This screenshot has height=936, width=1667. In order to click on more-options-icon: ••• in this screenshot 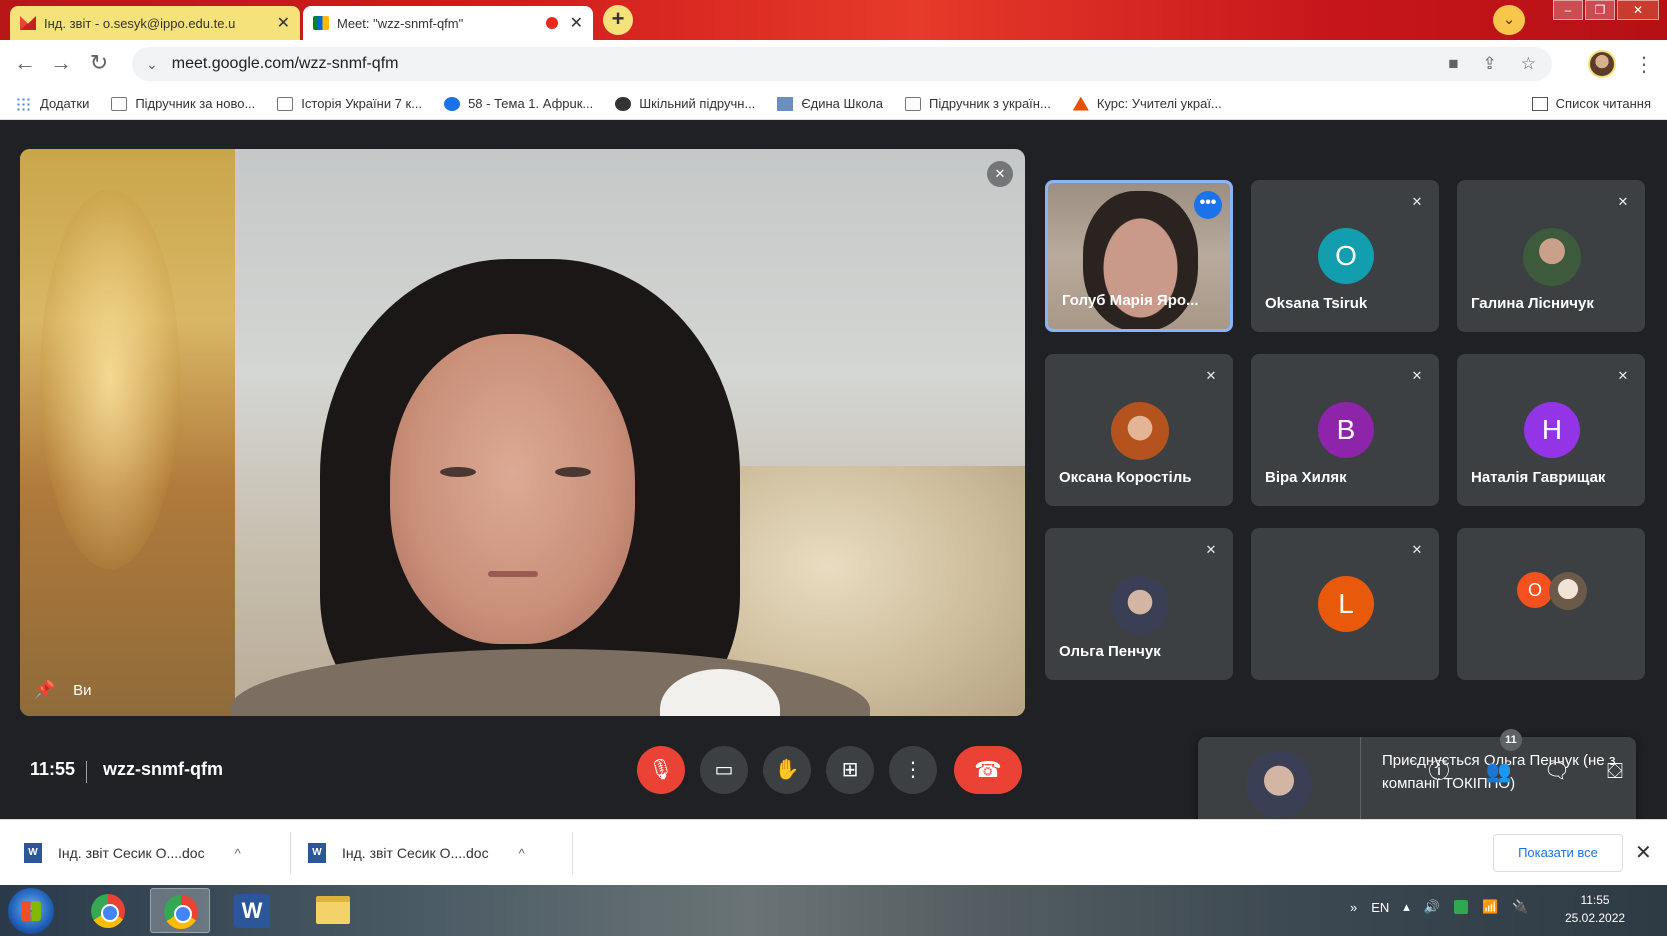, I will do `click(1208, 205)`.